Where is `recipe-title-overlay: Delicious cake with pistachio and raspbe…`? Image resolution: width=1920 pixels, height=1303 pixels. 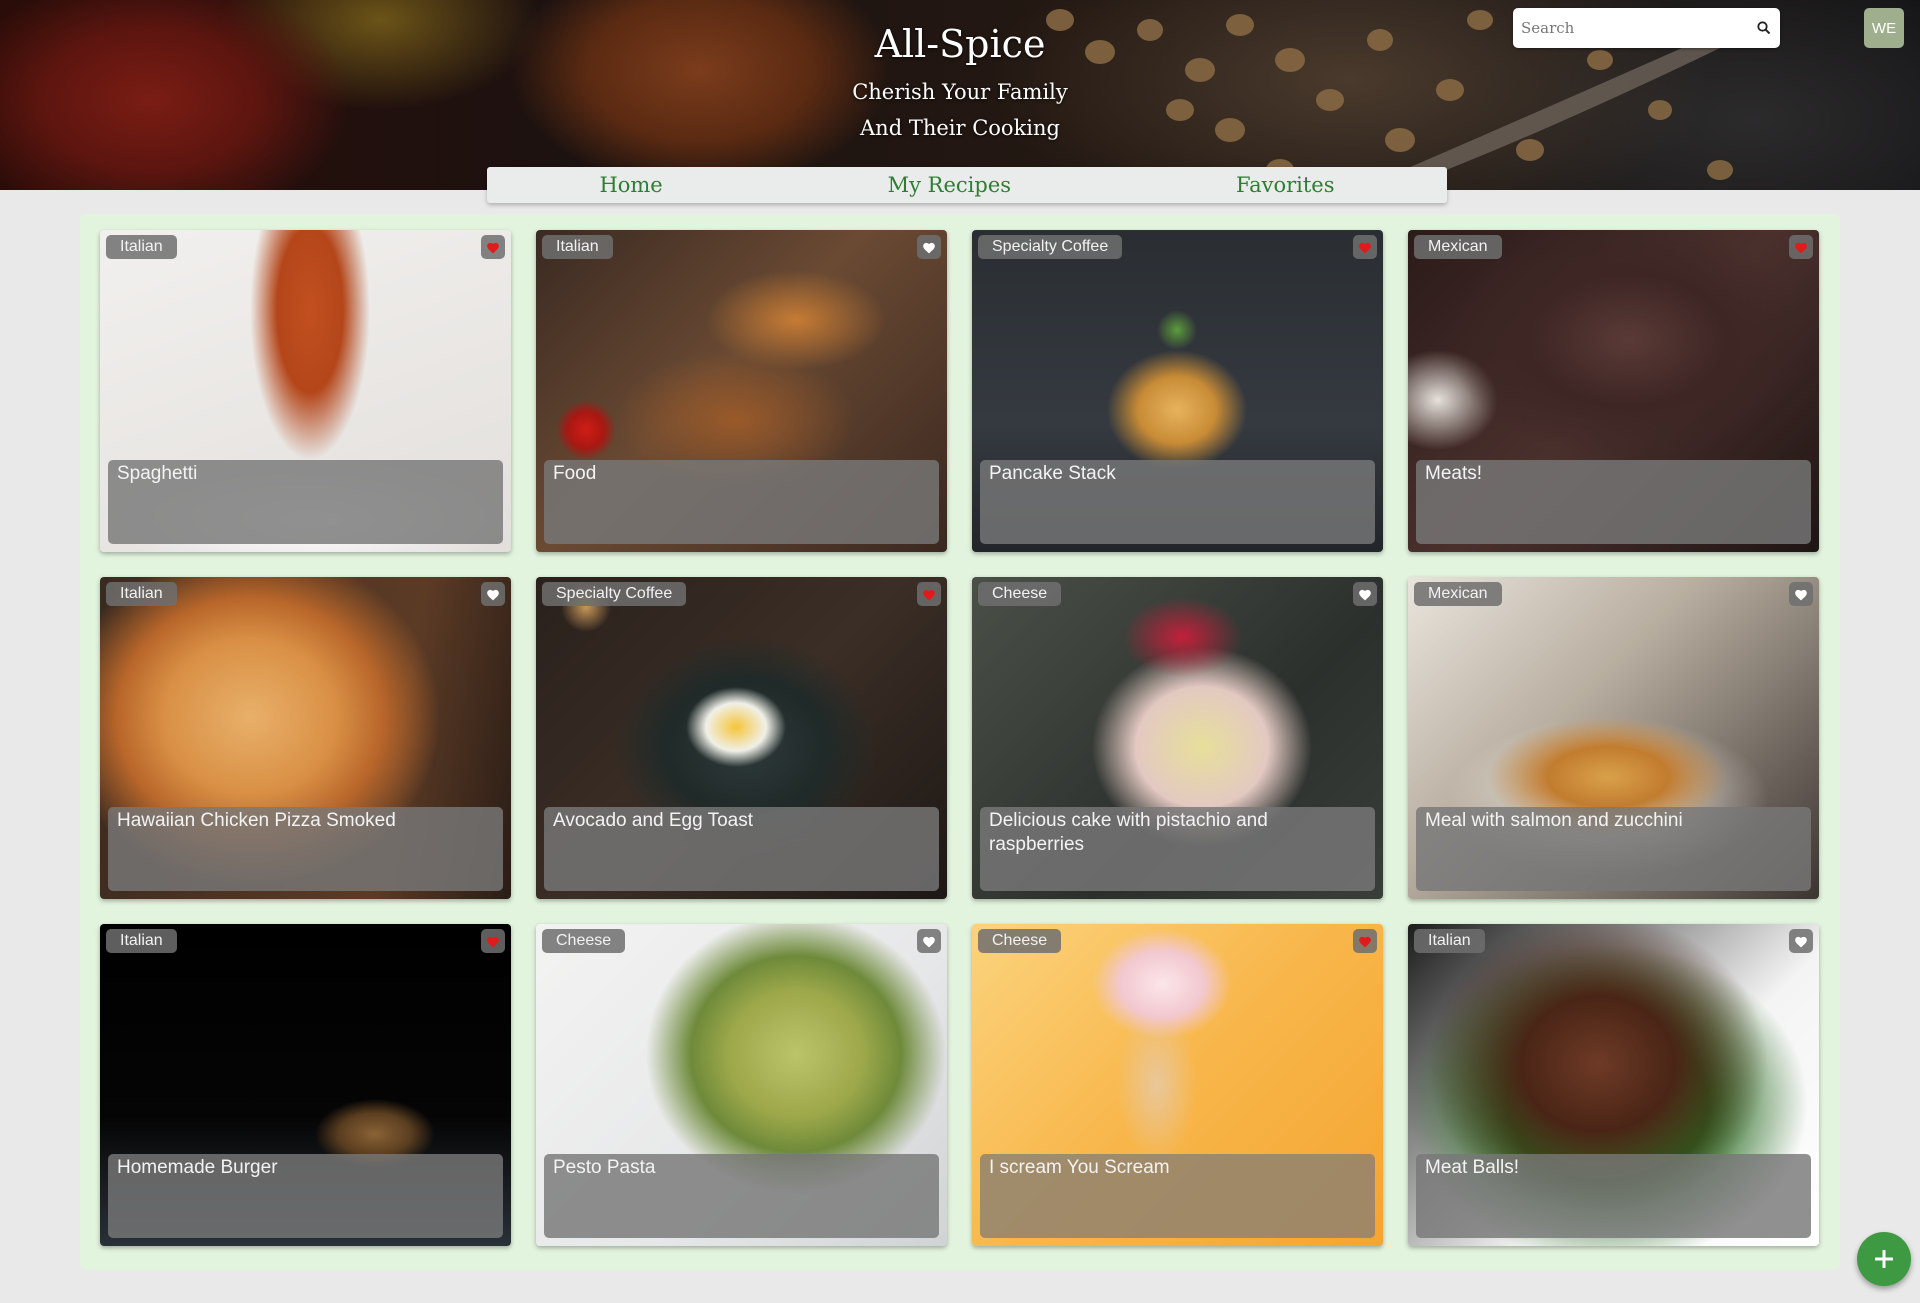 recipe-title-overlay: Delicious cake with pistachio and raspbe… is located at coordinates (1177, 849).